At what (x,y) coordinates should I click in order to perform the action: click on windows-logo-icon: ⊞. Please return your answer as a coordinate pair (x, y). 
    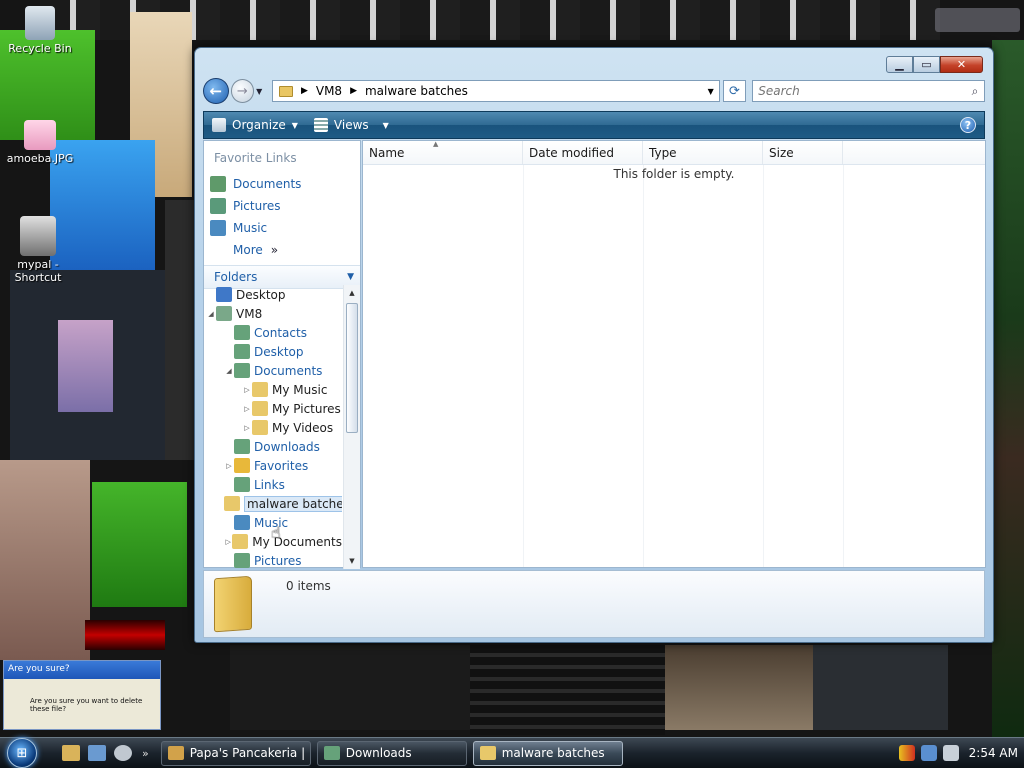
    Looking at the image, I should click on (22, 753).